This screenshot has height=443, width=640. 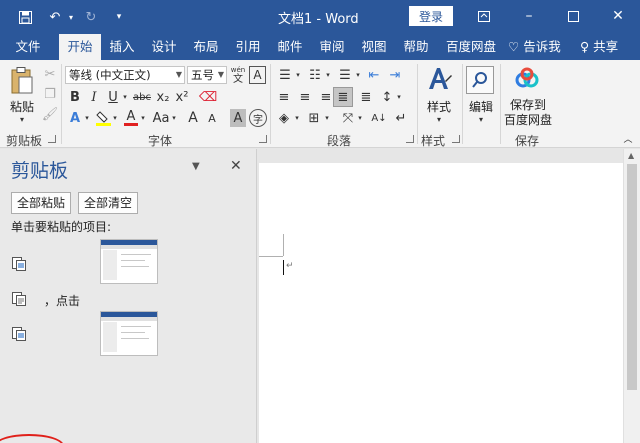 I want to click on tab-file: 文件, so click(x=28, y=47).